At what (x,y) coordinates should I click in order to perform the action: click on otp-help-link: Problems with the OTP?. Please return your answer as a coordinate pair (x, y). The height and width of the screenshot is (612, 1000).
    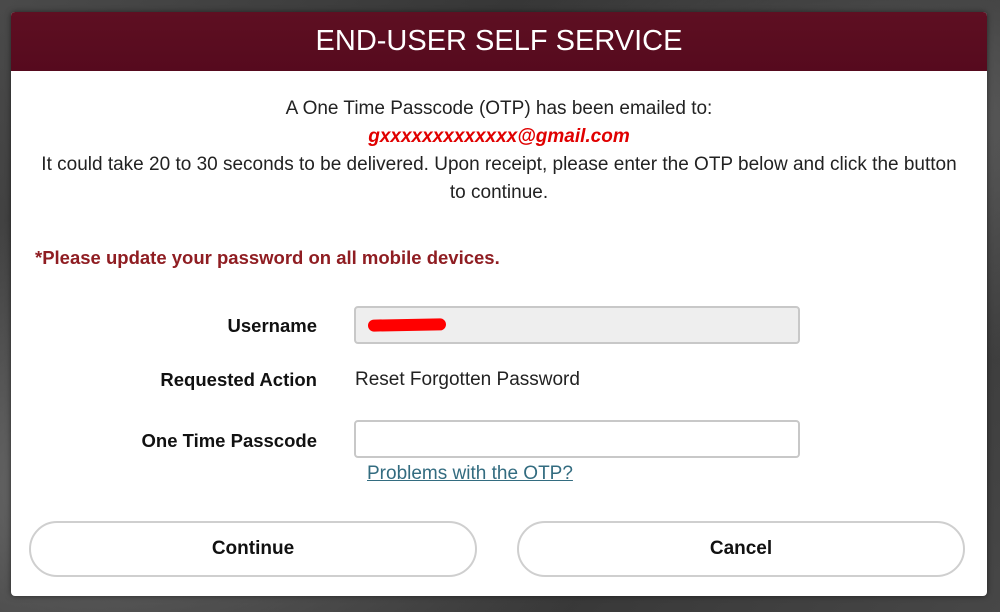
    Looking at the image, I should click on (470, 474).